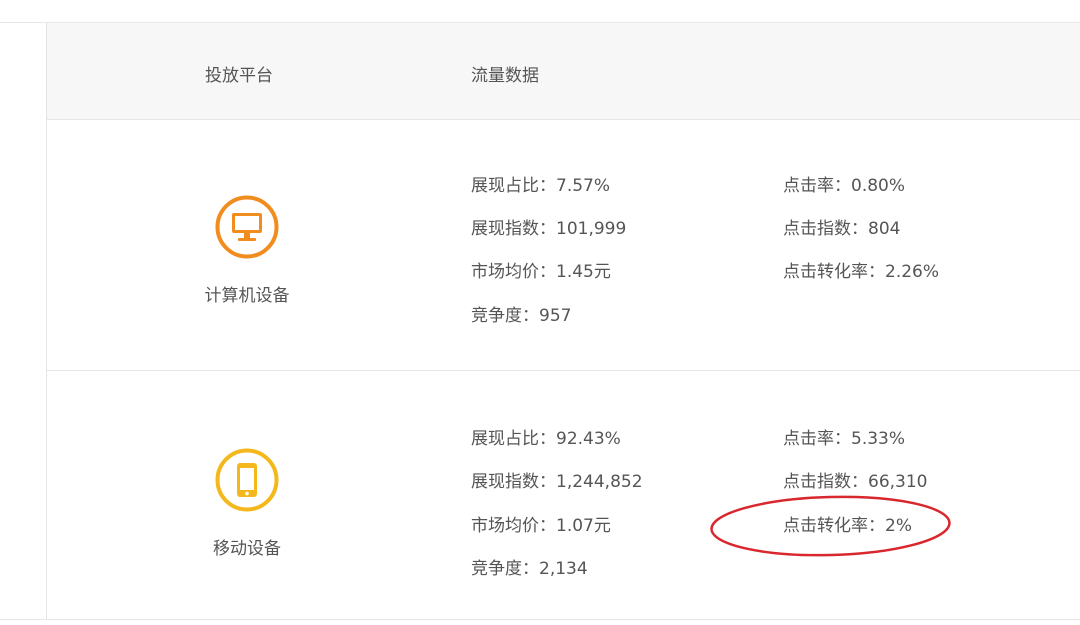 This screenshot has width=1080, height=625. I want to click on impression-share: 展现占比：92.43%, so click(546, 439).